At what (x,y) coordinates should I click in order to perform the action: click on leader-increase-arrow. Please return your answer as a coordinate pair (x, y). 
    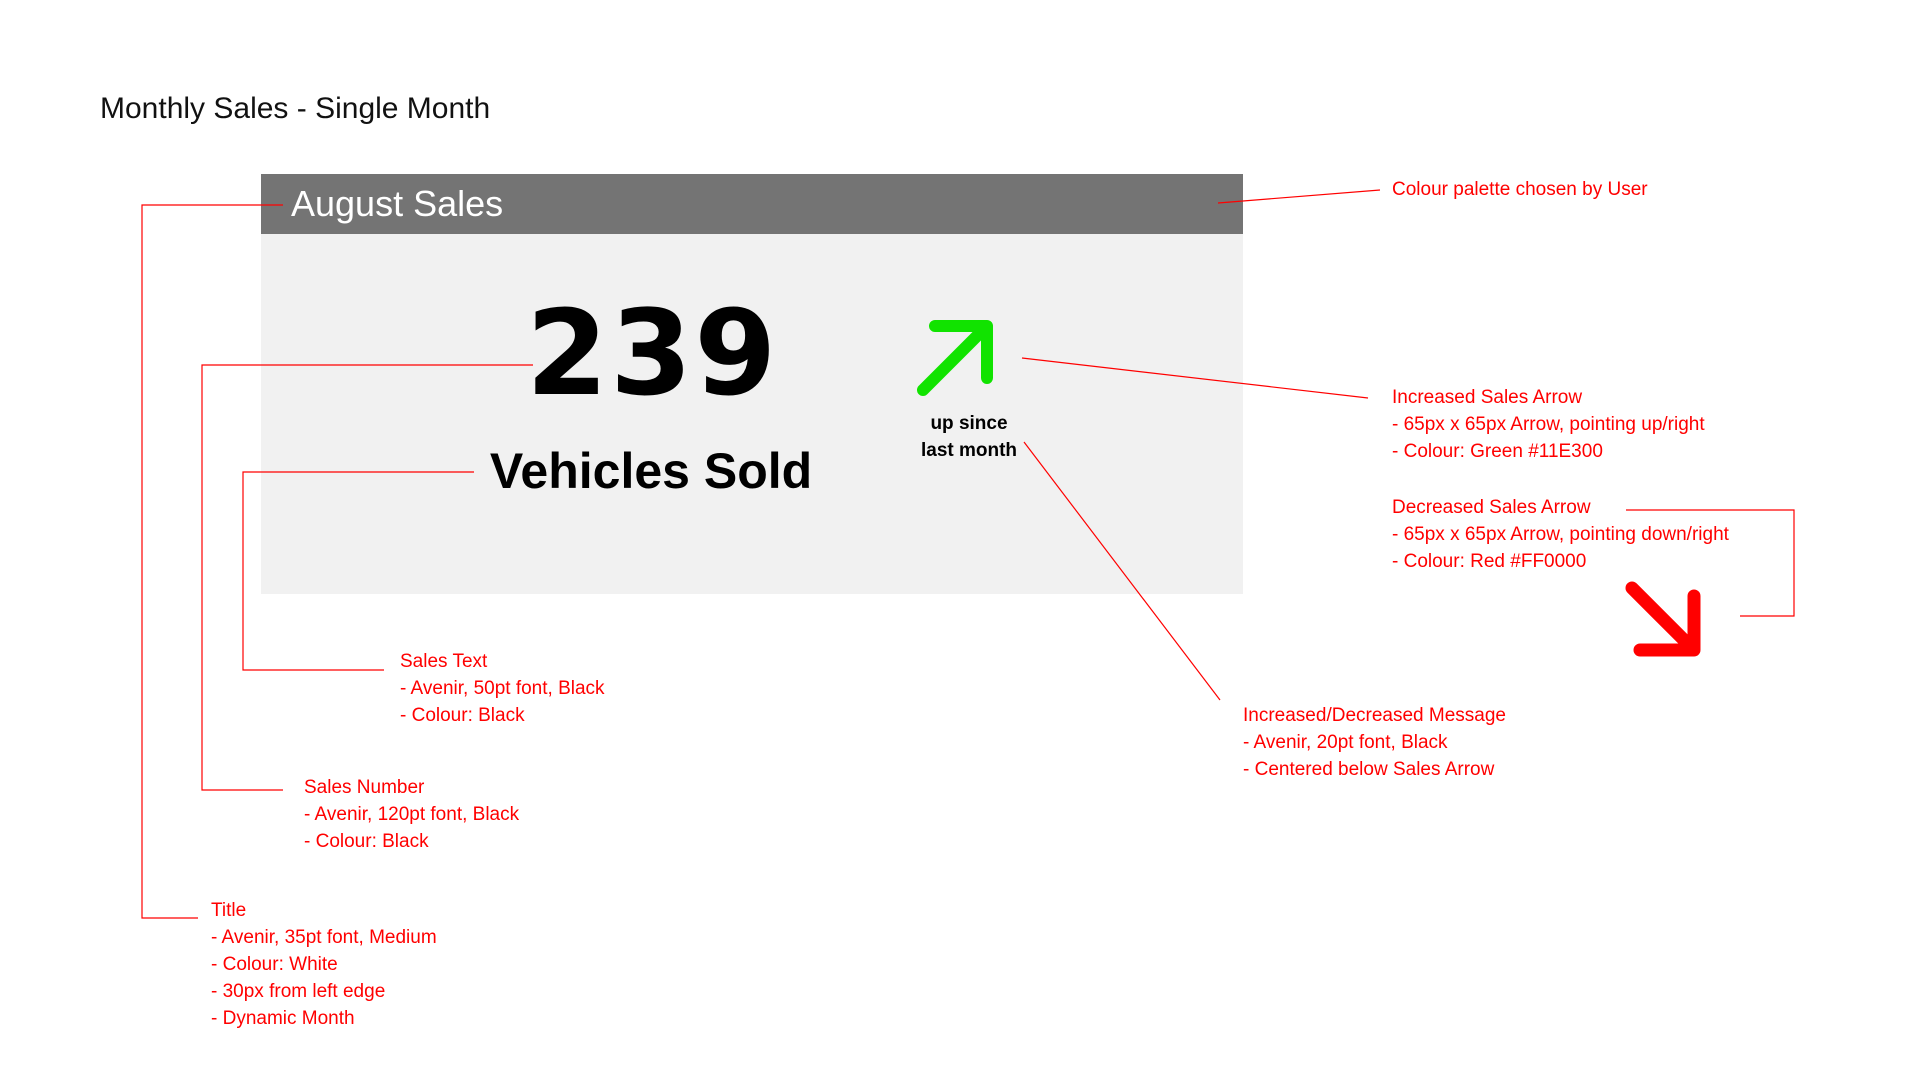
    Looking at the image, I should click on (1195, 378).